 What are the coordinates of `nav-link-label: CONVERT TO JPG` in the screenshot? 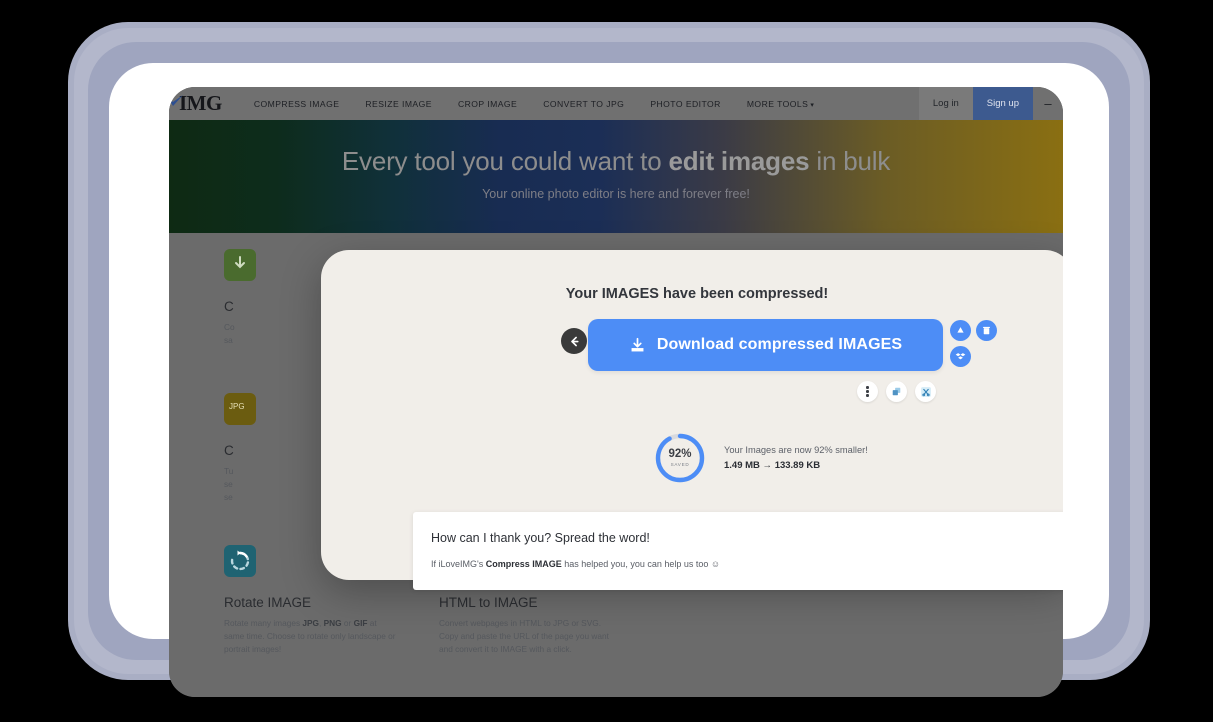 It's located at (584, 103).